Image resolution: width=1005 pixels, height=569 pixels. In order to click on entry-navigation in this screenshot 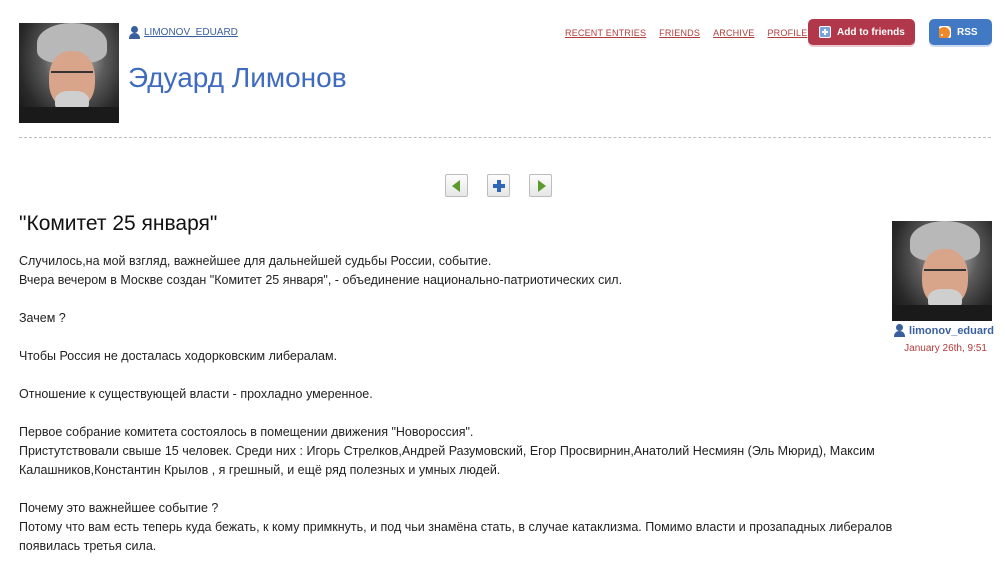, I will do `click(498, 185)`.